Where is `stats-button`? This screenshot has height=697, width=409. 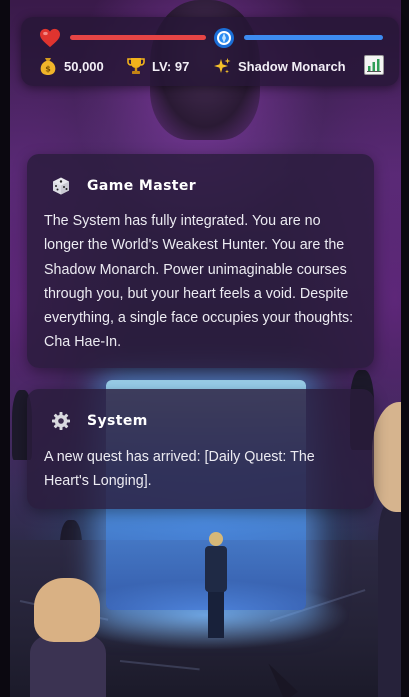
stats-button is located at coordinates (374, 65).